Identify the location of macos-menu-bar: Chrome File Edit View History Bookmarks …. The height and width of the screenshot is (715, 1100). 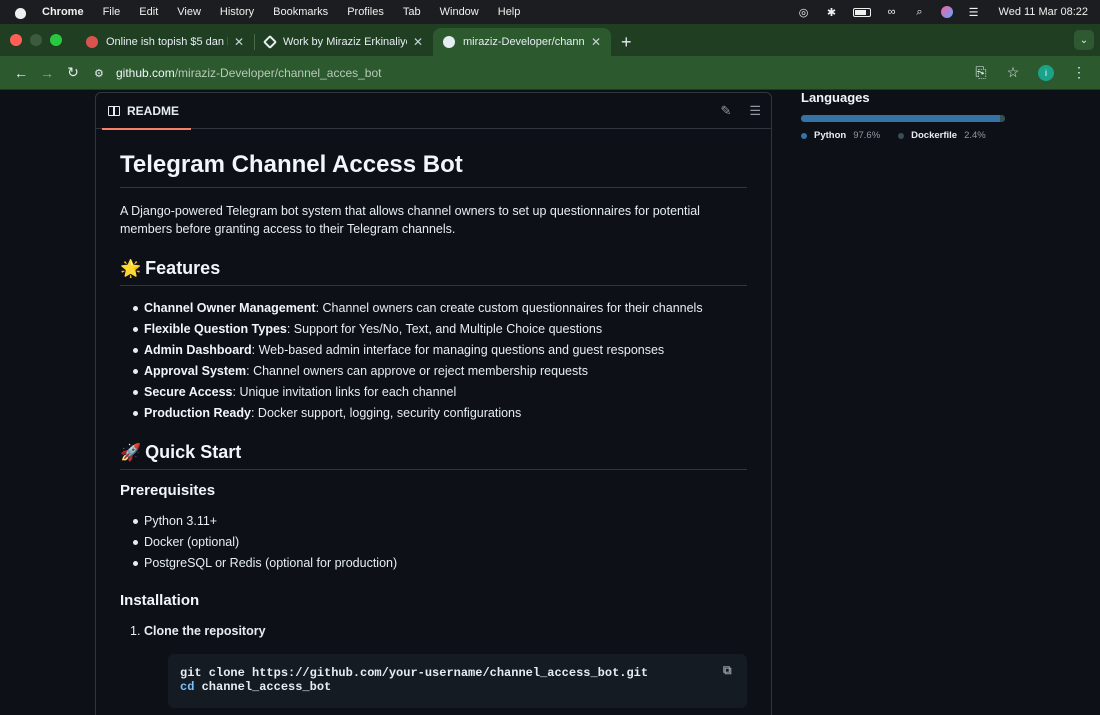
(550, 12).